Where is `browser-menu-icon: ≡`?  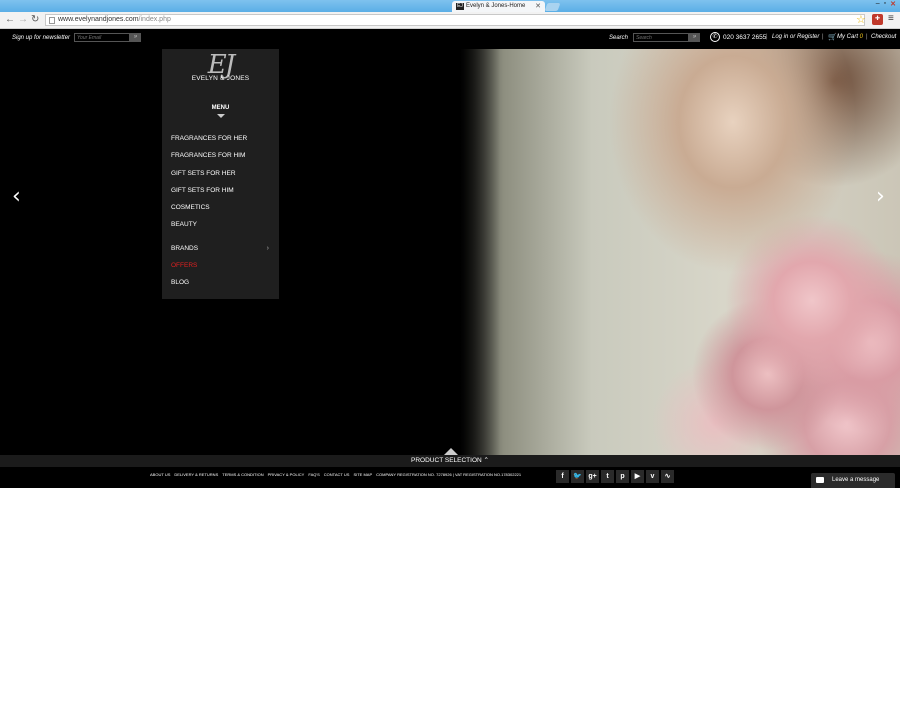 browser-menu-icon: ≡ is located at coordinates (891, 18).